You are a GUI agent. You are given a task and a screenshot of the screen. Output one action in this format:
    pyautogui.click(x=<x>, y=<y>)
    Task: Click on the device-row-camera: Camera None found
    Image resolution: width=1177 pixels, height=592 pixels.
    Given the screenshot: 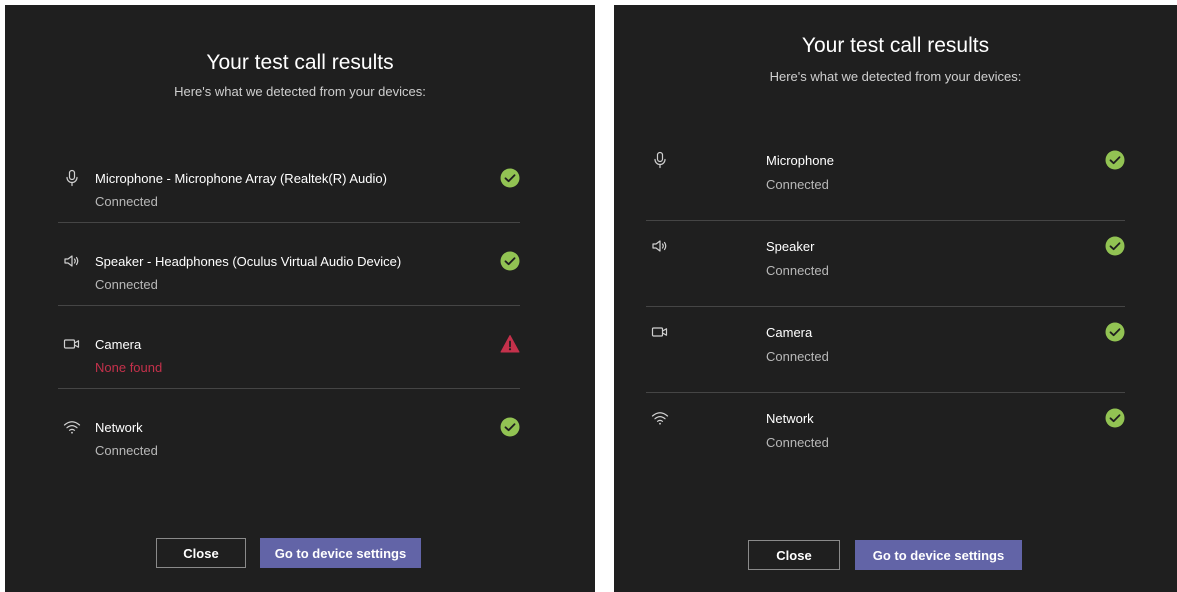 What is the action you would take?
    pyautogui.click(x=289, y=347)
    